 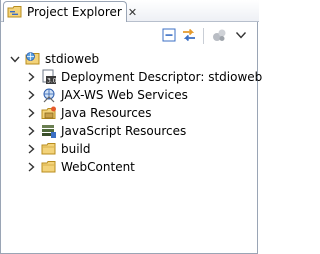 I want to click on tree-item-project: stdioweb, so click(x=54, y=59).